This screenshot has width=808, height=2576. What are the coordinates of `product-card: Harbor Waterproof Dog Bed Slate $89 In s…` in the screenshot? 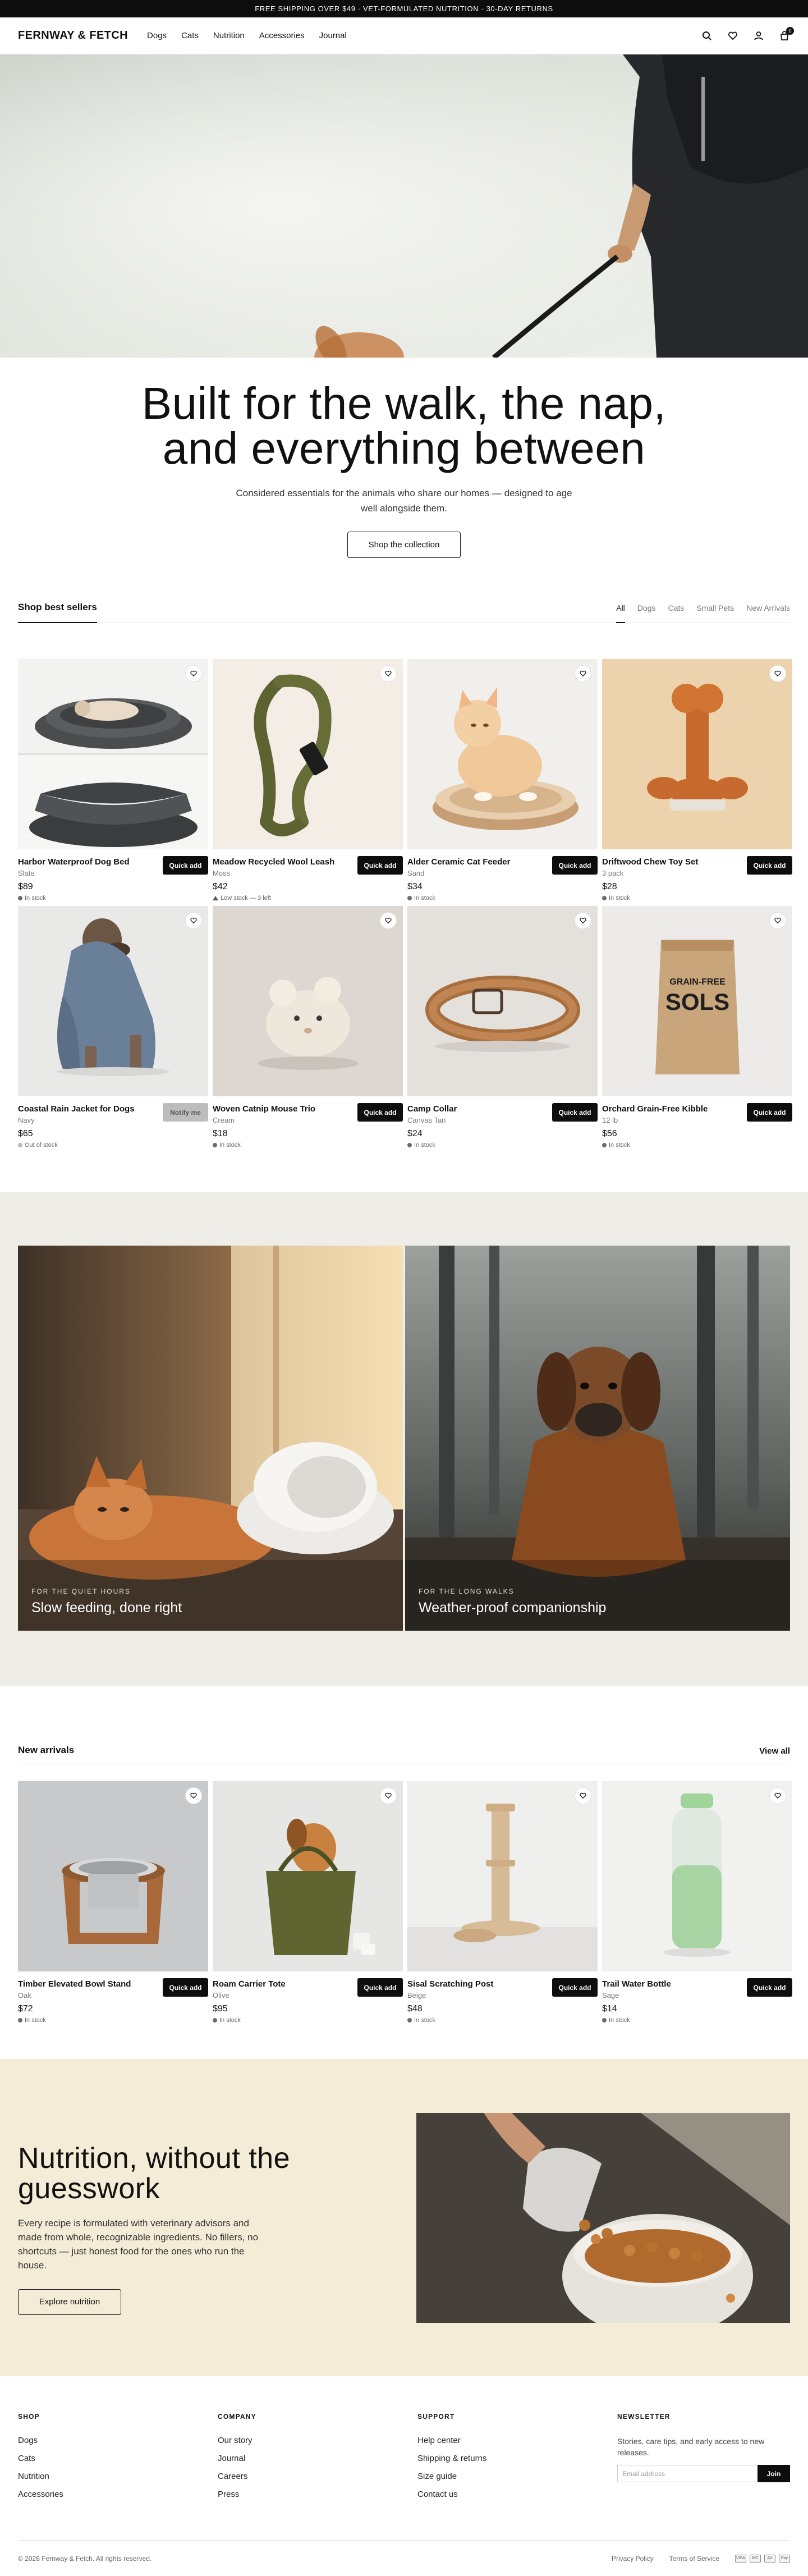 It's located at (113, 782).